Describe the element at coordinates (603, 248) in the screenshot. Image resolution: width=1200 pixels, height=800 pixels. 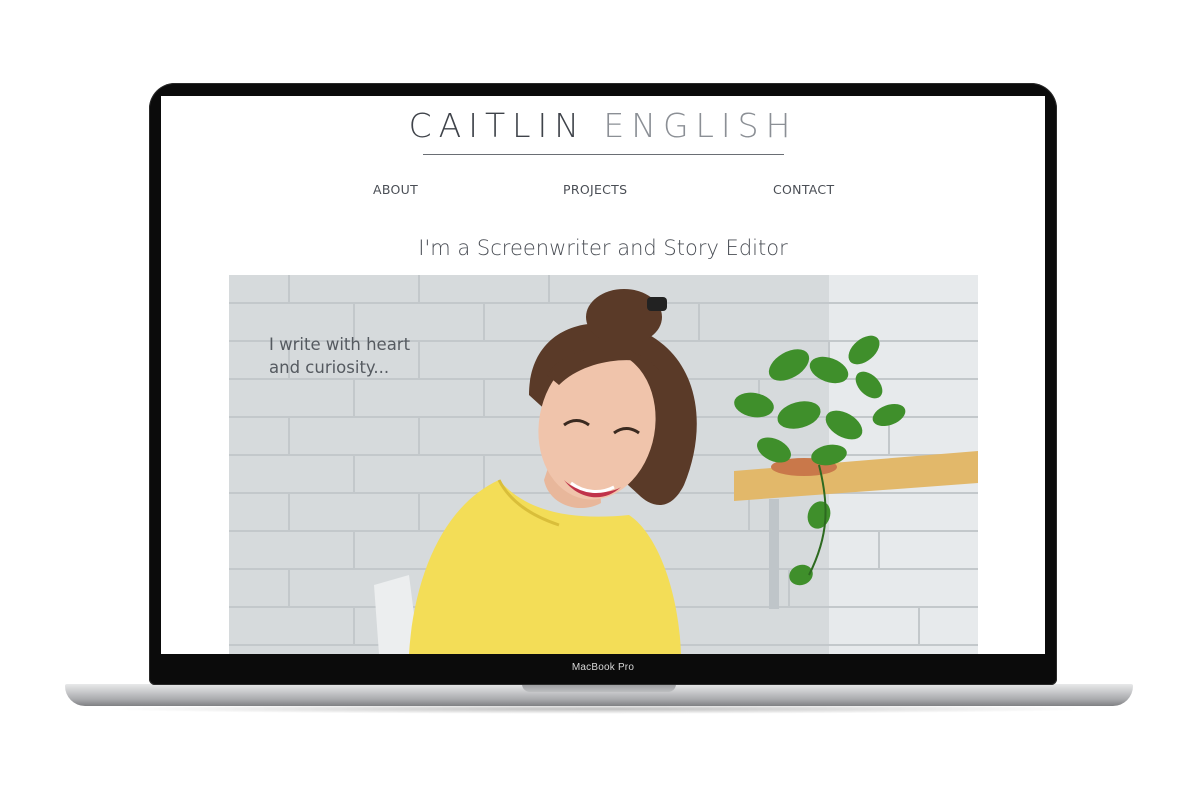
I see `page-tagline: I'm a Screenwriter and Story Editor` at that location.